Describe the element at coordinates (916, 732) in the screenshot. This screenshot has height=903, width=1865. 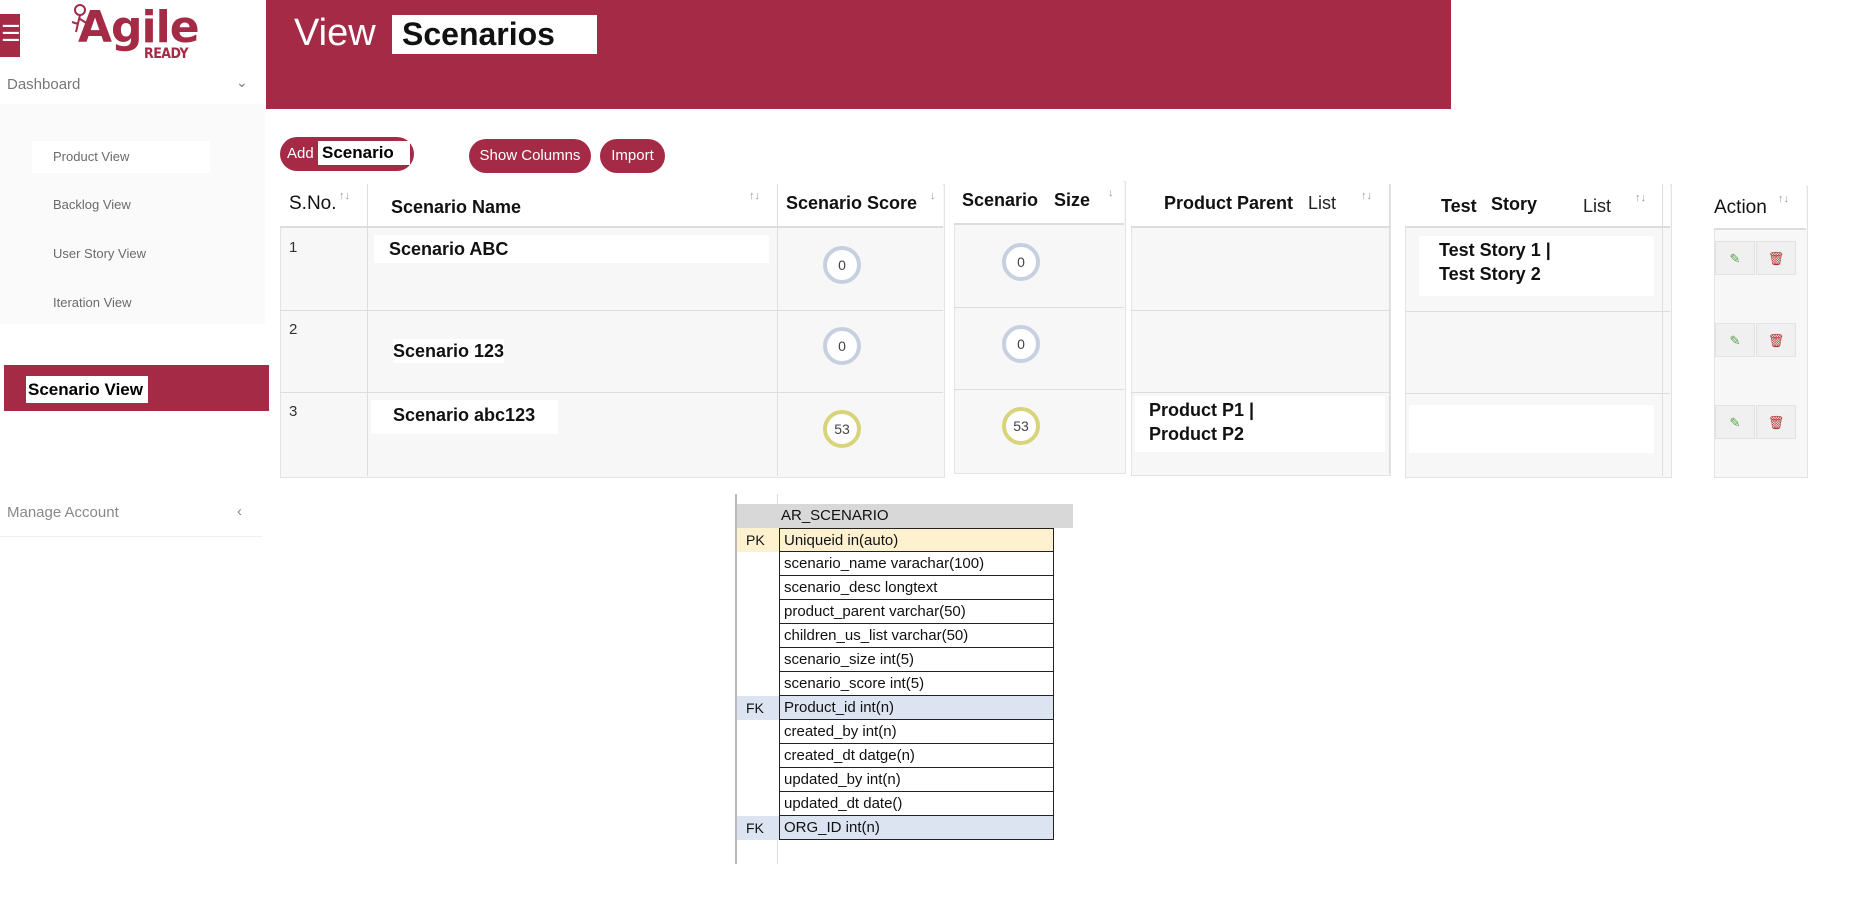
I see `db-field-name: created_by int(n)` at that location.